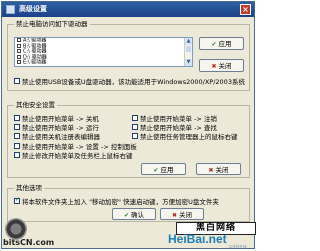  I want to click on other-apply-button: ✔ 确认, so click(134, 214).